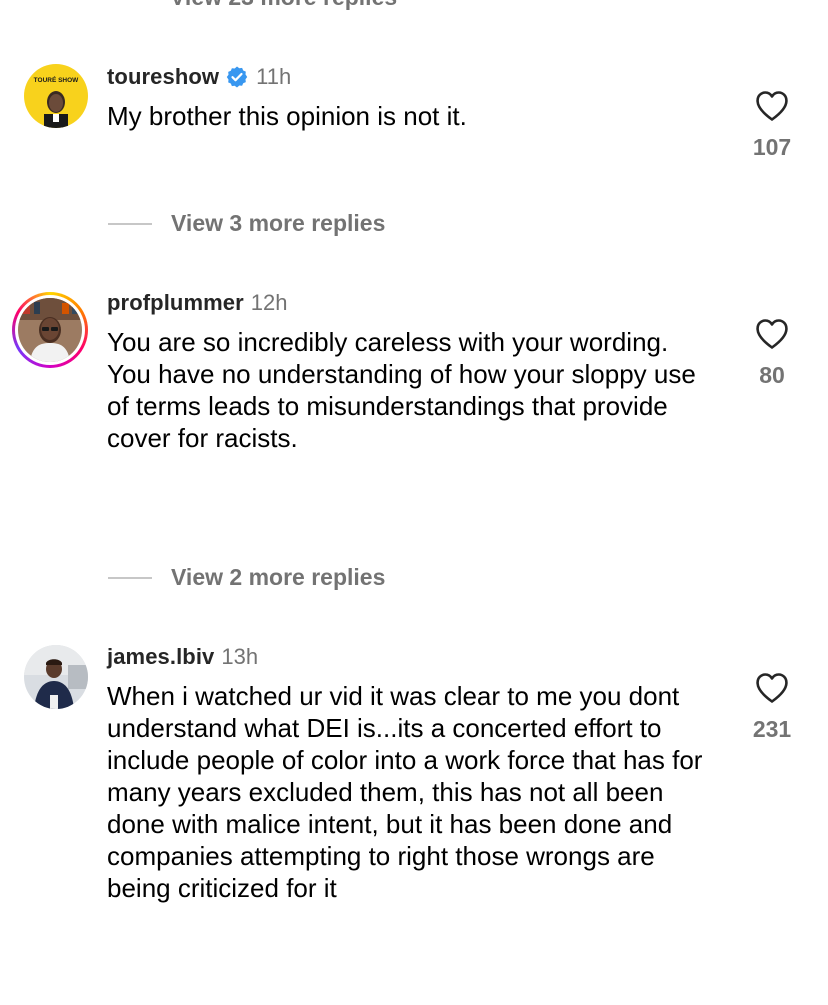 This screenshot has width=828, height=1005. Describe the element at coordinates (57, 79) in the screenshot. I see `avatar-logo-text: TOURÉ SHOW` at that location.